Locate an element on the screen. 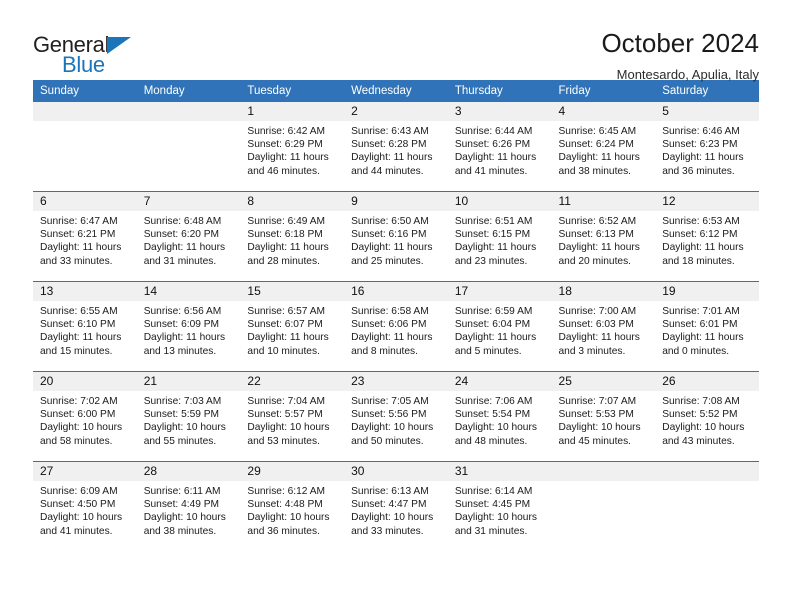 This screenshot has height=612, width=792. sunrise-time: Sunrise: 6:44 AM is located at coordinates (493, 131).